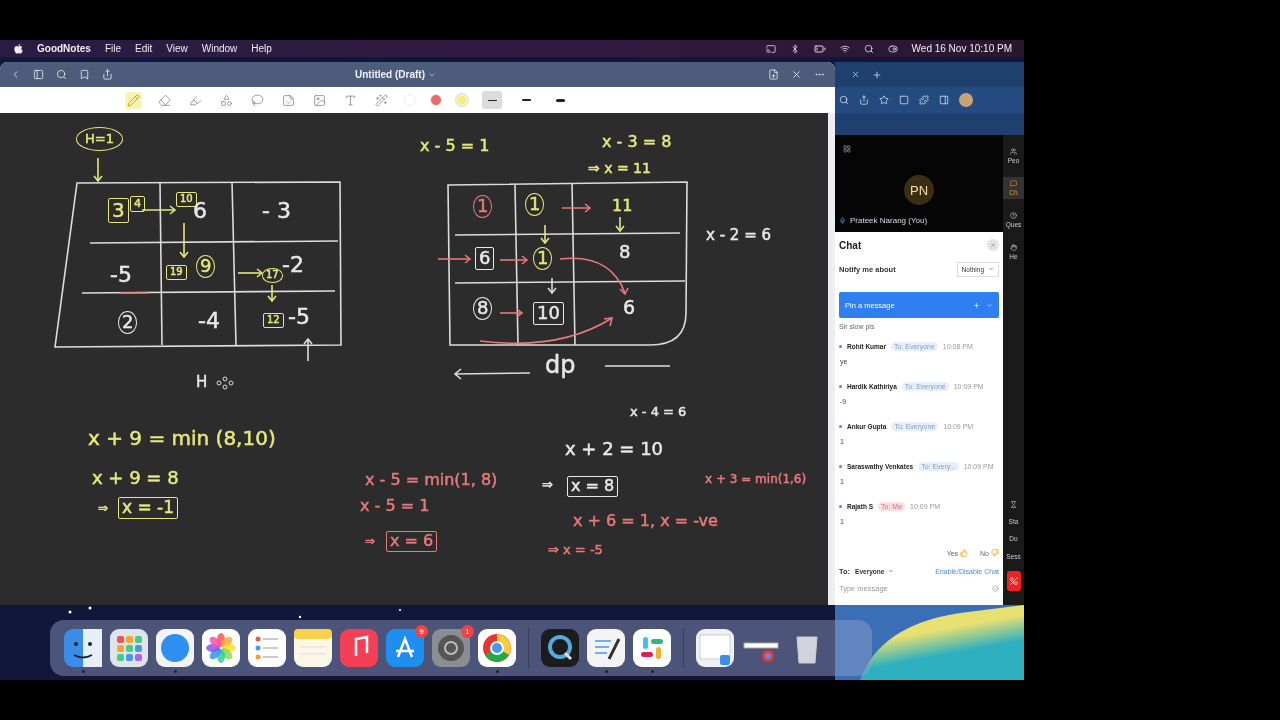 The image size is (1280, 720). Describe the element at coordinates (548, 313) in the screenshot. I see `boxed-handwritten-text: 10` at that location.